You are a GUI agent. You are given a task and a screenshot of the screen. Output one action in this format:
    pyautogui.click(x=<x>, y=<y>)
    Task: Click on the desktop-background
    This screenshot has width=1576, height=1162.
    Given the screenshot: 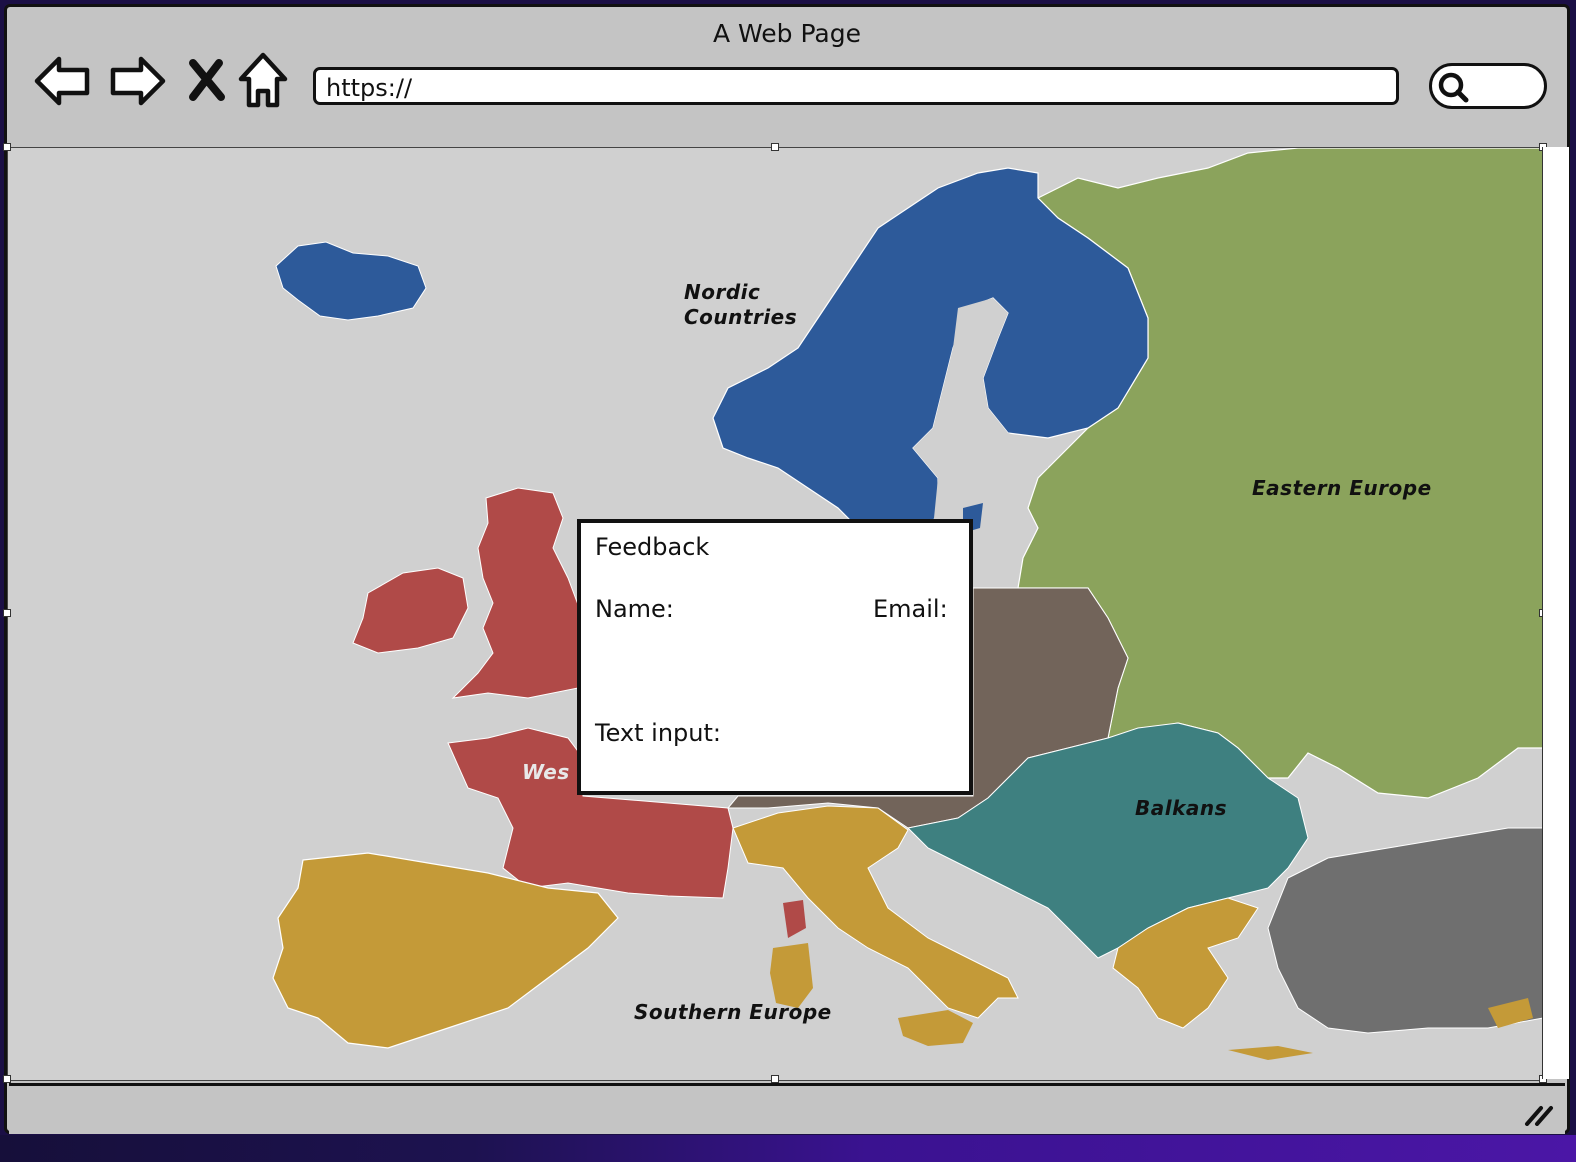 What is the action you would take?
    pyautogui.click(x=788, y=1148)
    